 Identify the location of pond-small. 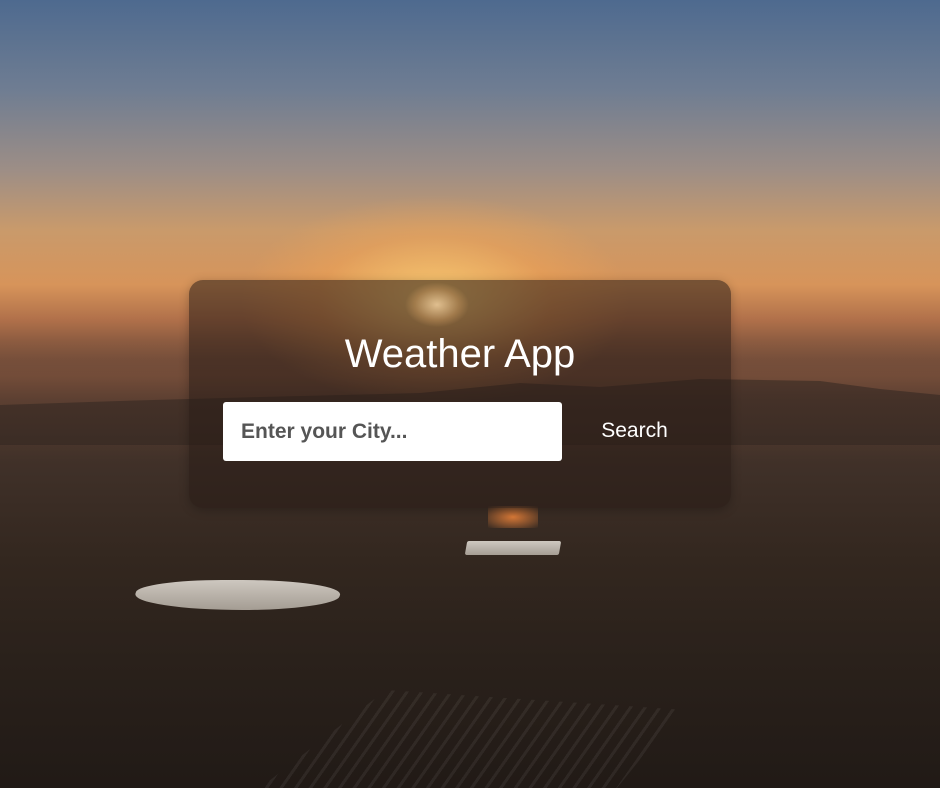
(513, 548).